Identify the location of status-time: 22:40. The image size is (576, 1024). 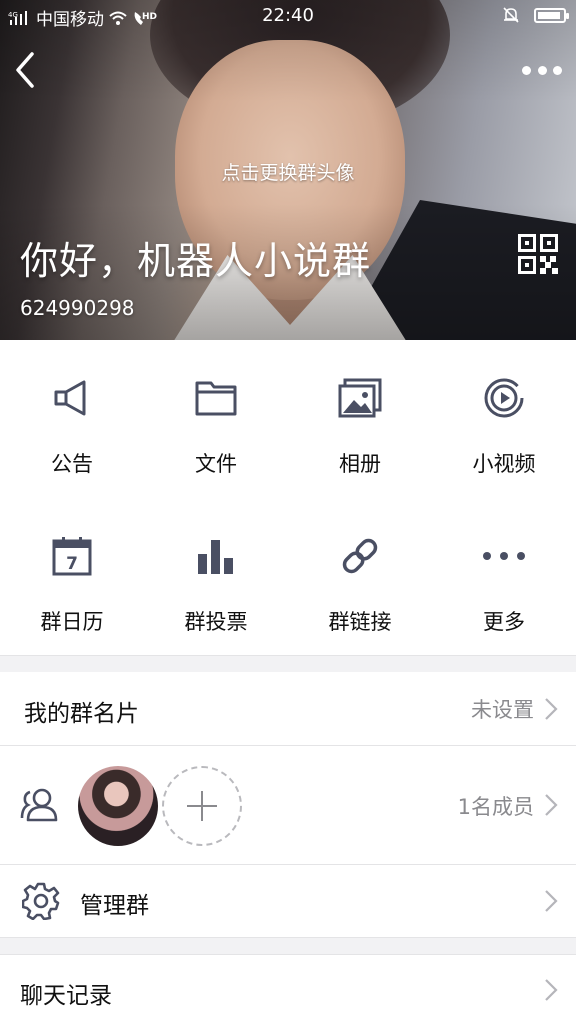
(288, 15).